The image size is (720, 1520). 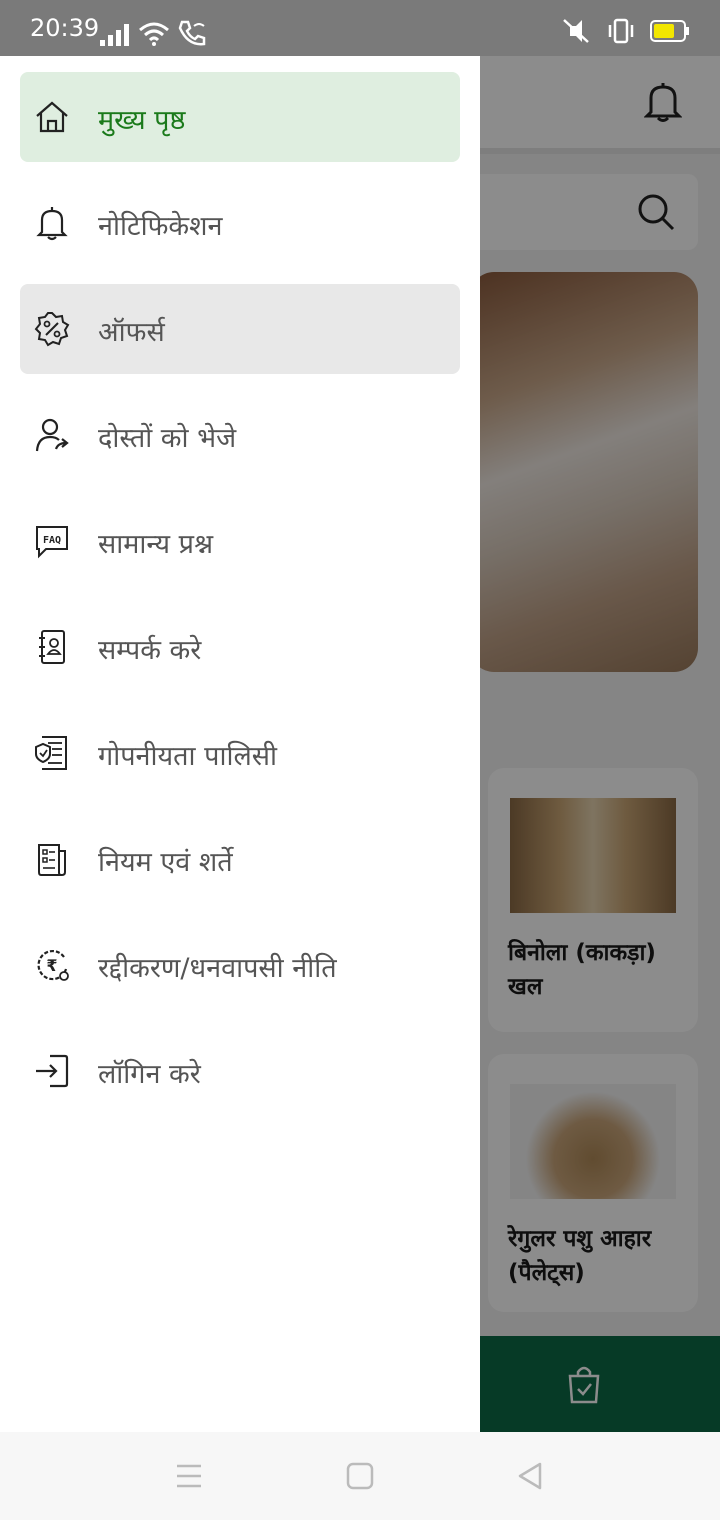 I want to click on wifi-icon, so click(x=154, y=34).